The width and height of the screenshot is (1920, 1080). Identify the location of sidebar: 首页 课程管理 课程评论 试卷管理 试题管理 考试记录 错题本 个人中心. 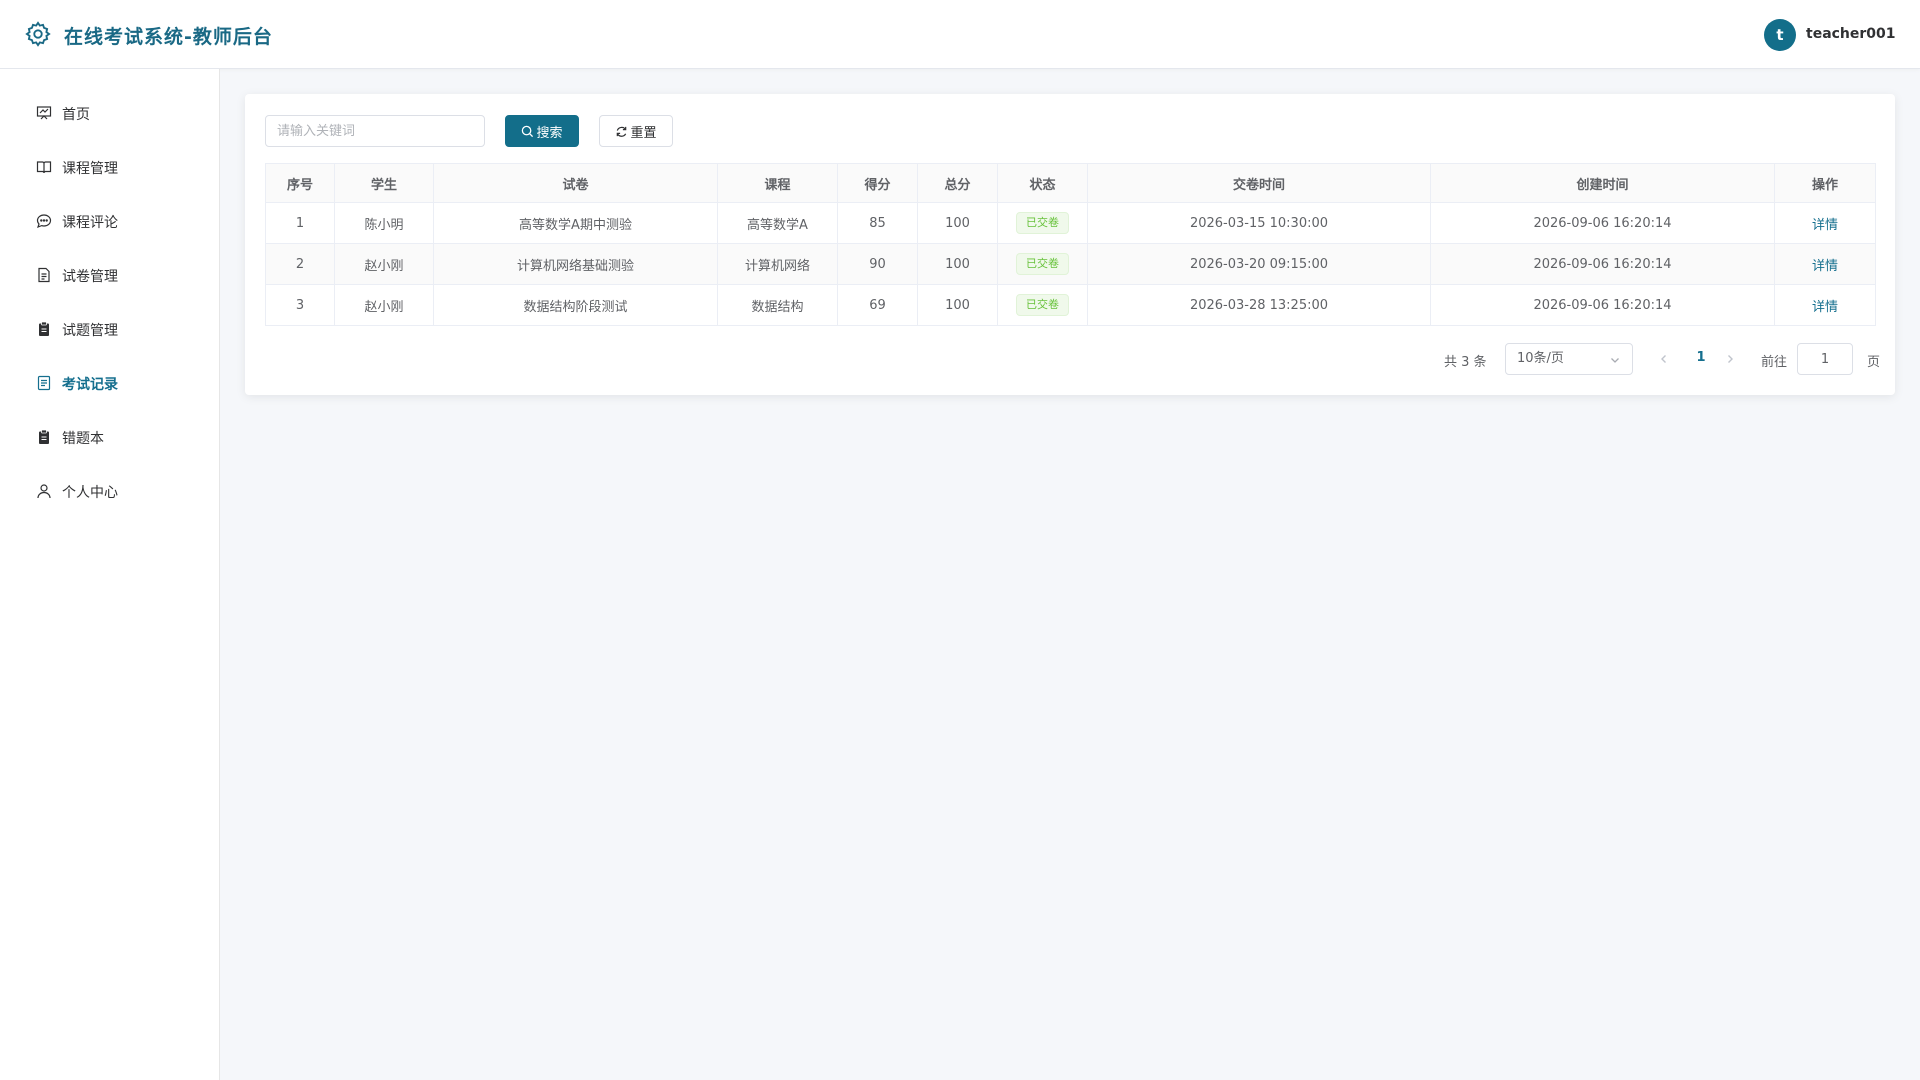
(110, 574).